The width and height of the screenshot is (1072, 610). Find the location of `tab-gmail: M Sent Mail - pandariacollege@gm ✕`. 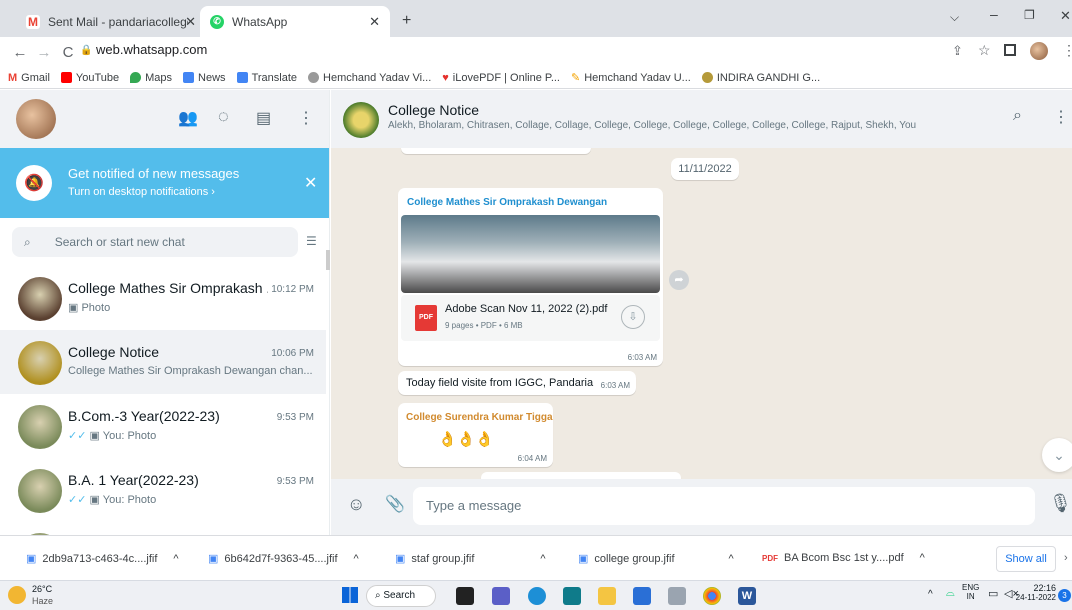

tab-gmail: M Sent Mail - pandariacollege@gm ✕ is located at coordinates (111, 21).